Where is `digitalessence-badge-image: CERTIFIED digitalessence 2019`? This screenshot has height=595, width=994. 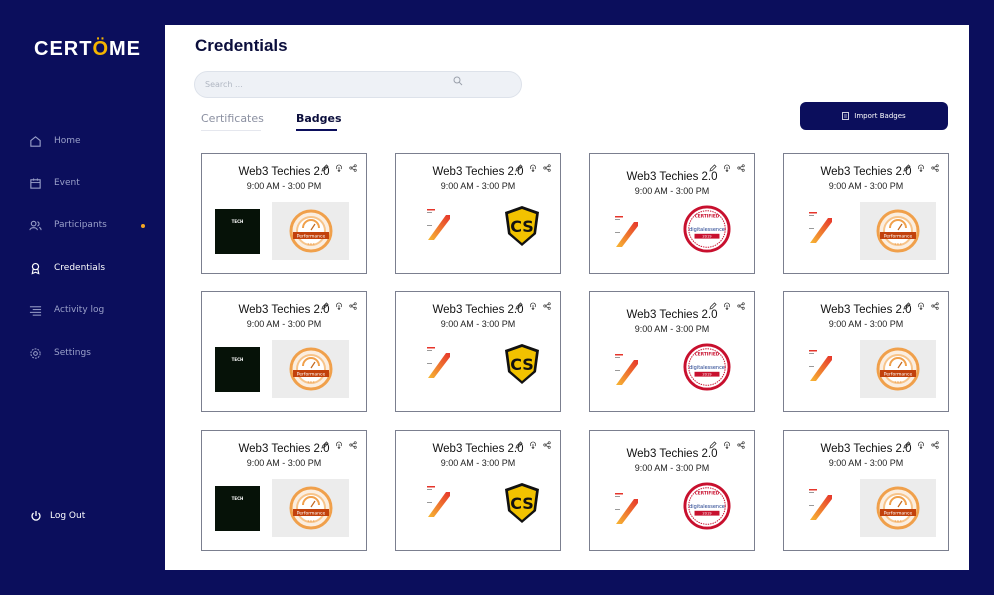 digitalessence-badge-image: CERTIFIED digitalessence 2019 is located at coordinates (707, 231).